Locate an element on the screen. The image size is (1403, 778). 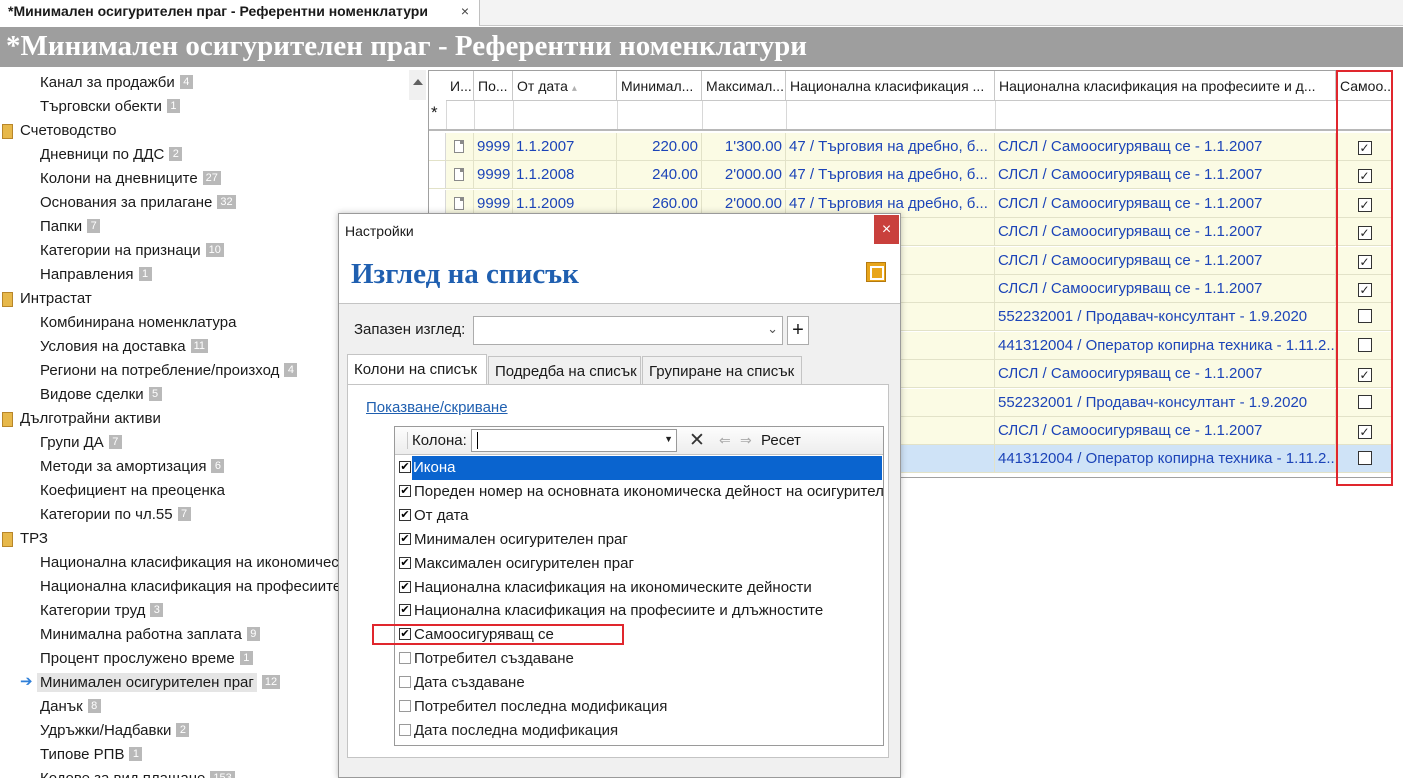
tree-item: Категории по чл.55 7 is located at coordinates (115, 514).